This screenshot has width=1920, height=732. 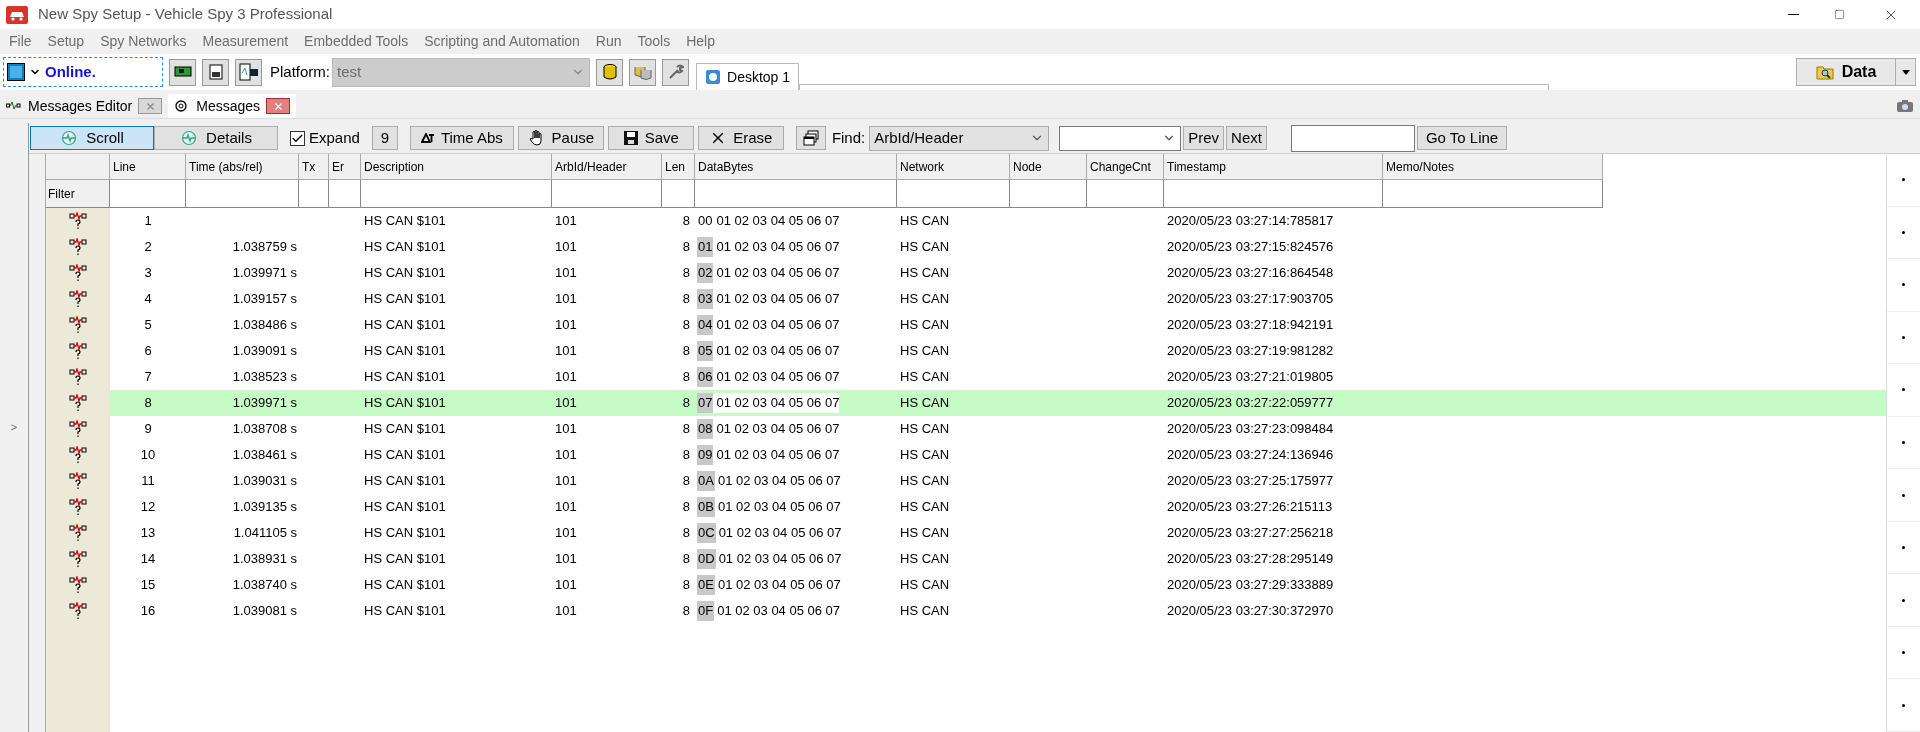 I want to click on camera-icon, so click(x=1905, y=106).